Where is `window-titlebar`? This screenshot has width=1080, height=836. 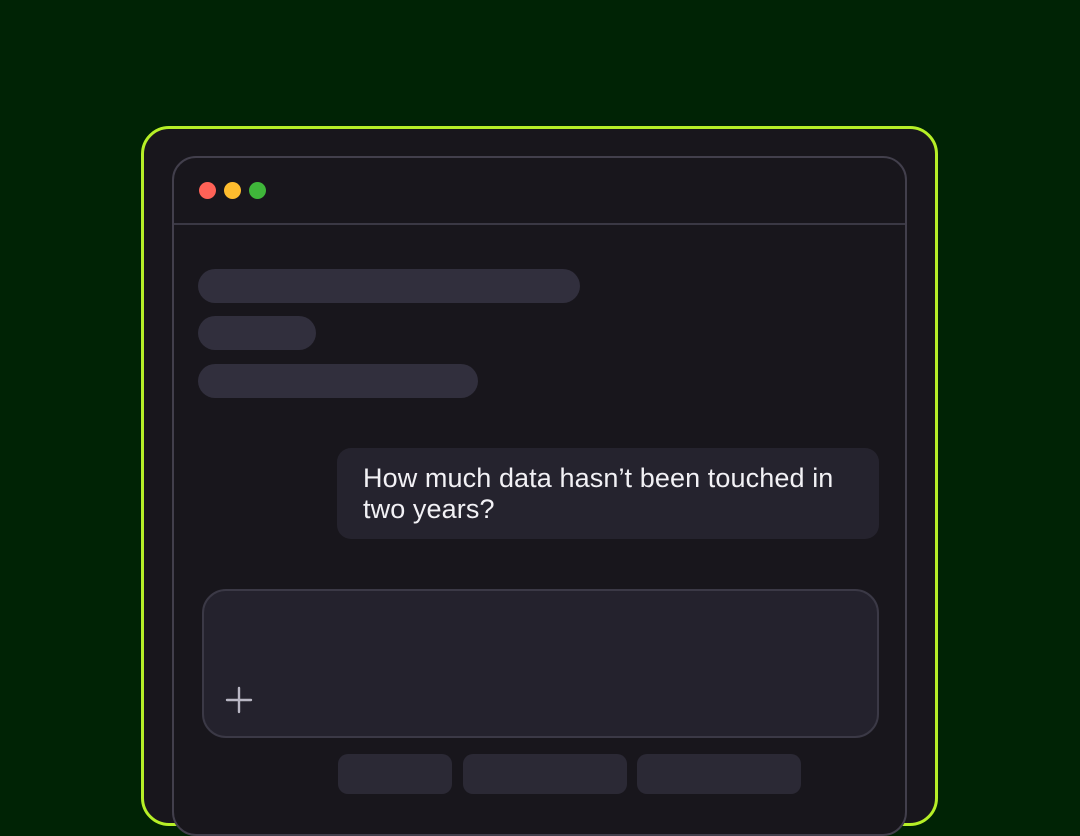 window-titlebar is located at coordinates (539, 191).